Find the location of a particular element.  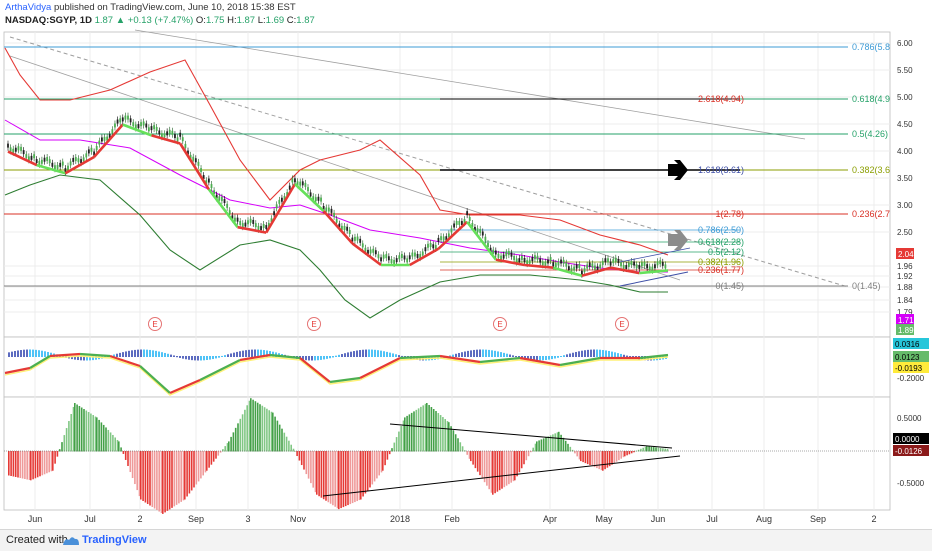

y-tick-label: 1.84 is located at coordinates (905, 300).